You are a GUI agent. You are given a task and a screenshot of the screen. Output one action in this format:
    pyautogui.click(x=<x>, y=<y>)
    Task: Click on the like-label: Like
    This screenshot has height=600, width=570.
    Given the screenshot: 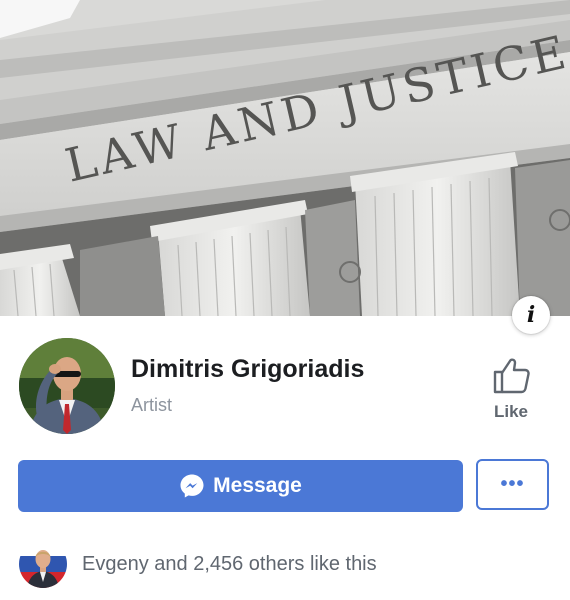 What is the action you would take?
    pyautogui.click(x=511, y=411)
    